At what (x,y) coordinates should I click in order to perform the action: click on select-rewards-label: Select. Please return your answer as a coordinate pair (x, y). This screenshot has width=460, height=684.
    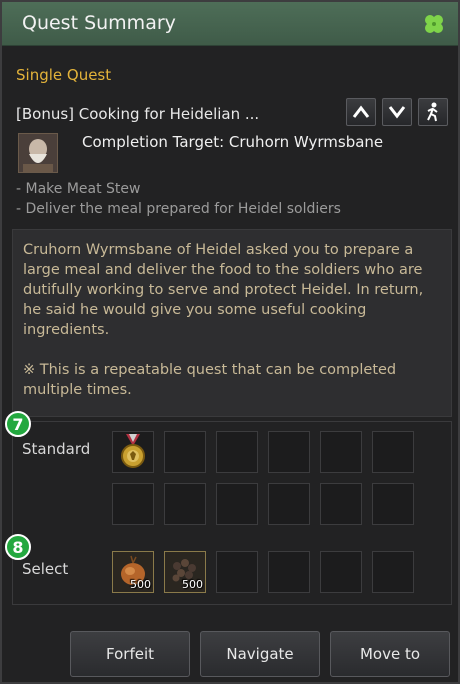
    Looking at the image, I should click on (45, 569).